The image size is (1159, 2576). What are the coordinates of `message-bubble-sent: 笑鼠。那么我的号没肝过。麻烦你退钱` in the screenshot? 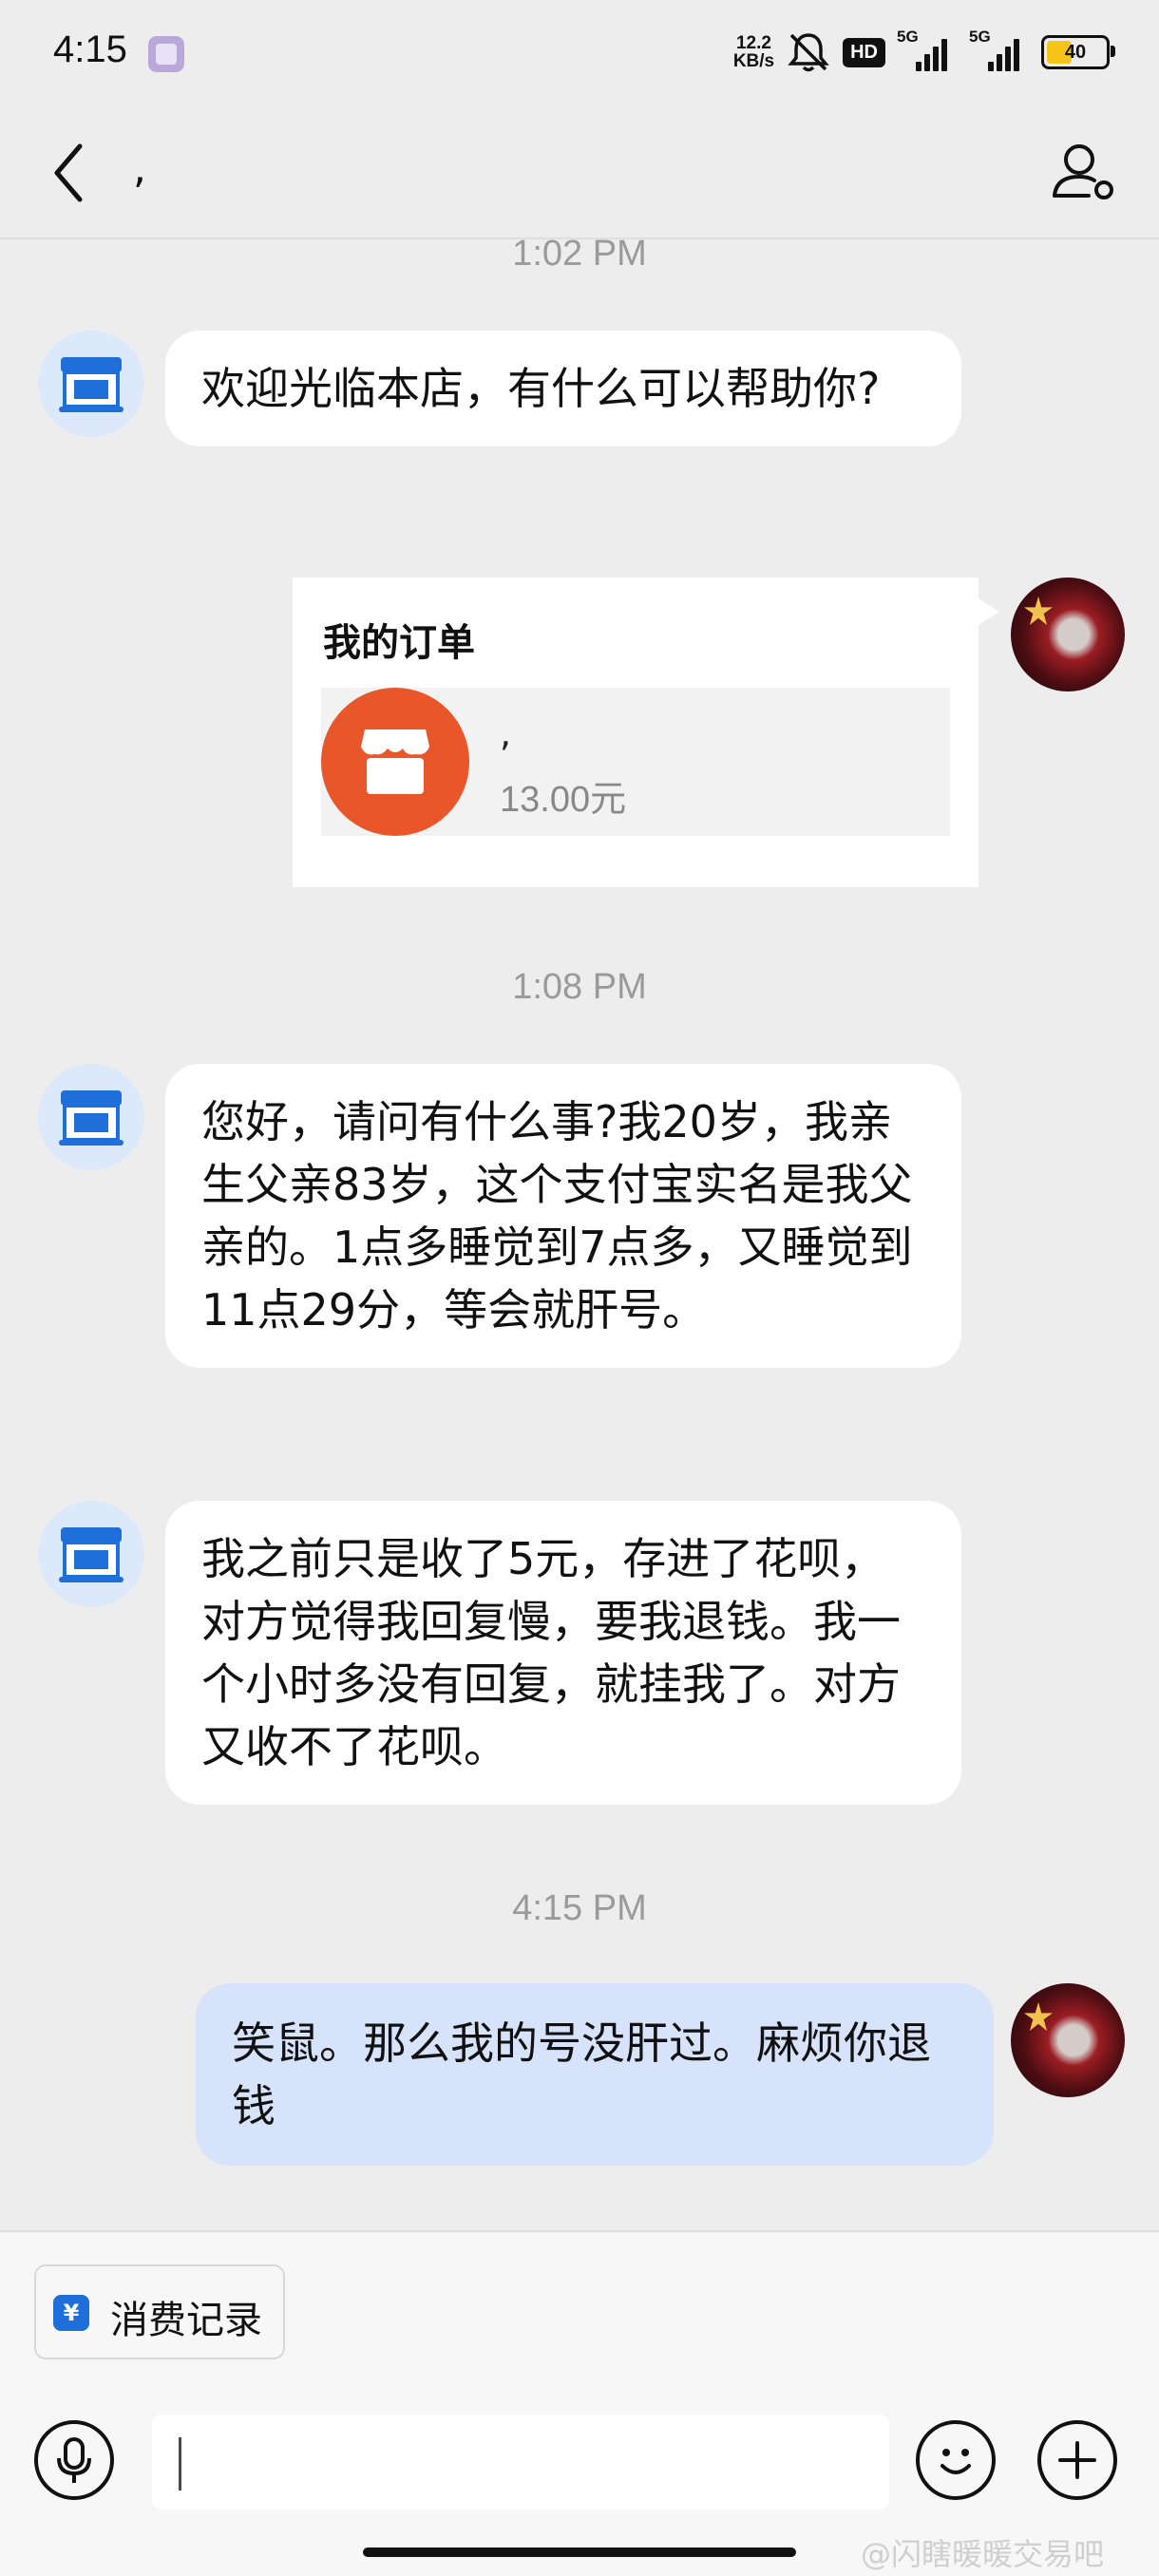 It's located at (595, 2074).